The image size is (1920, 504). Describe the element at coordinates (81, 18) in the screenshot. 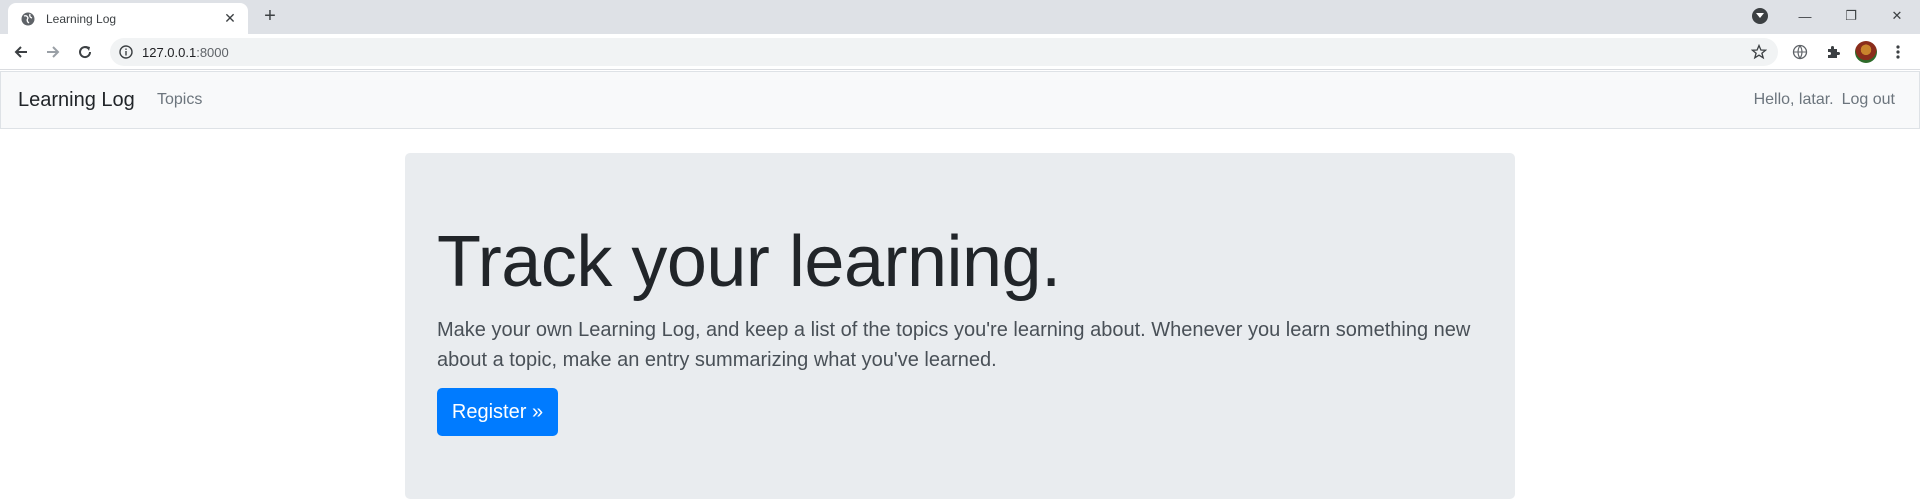

I see `tab-title: Learning Log` at that location.